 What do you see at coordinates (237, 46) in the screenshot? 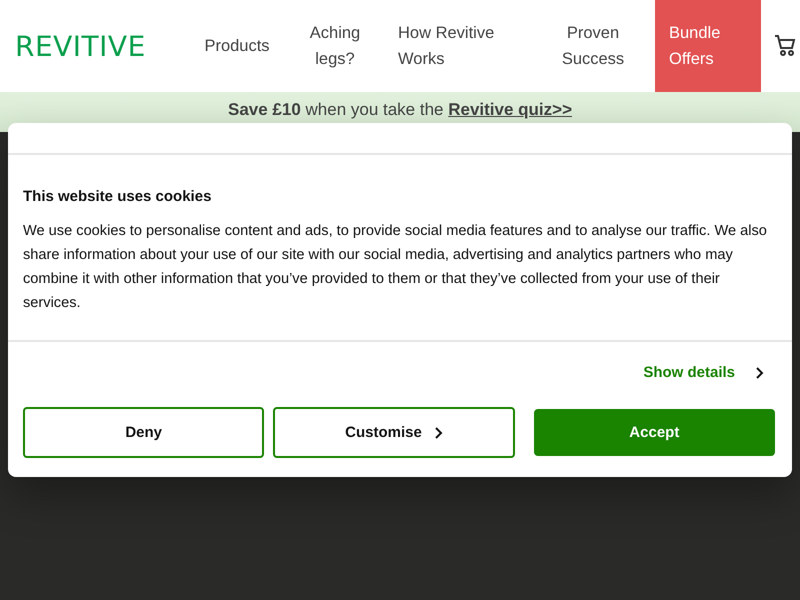
I see `nav-link: Products` at bounding box center [237, 46].